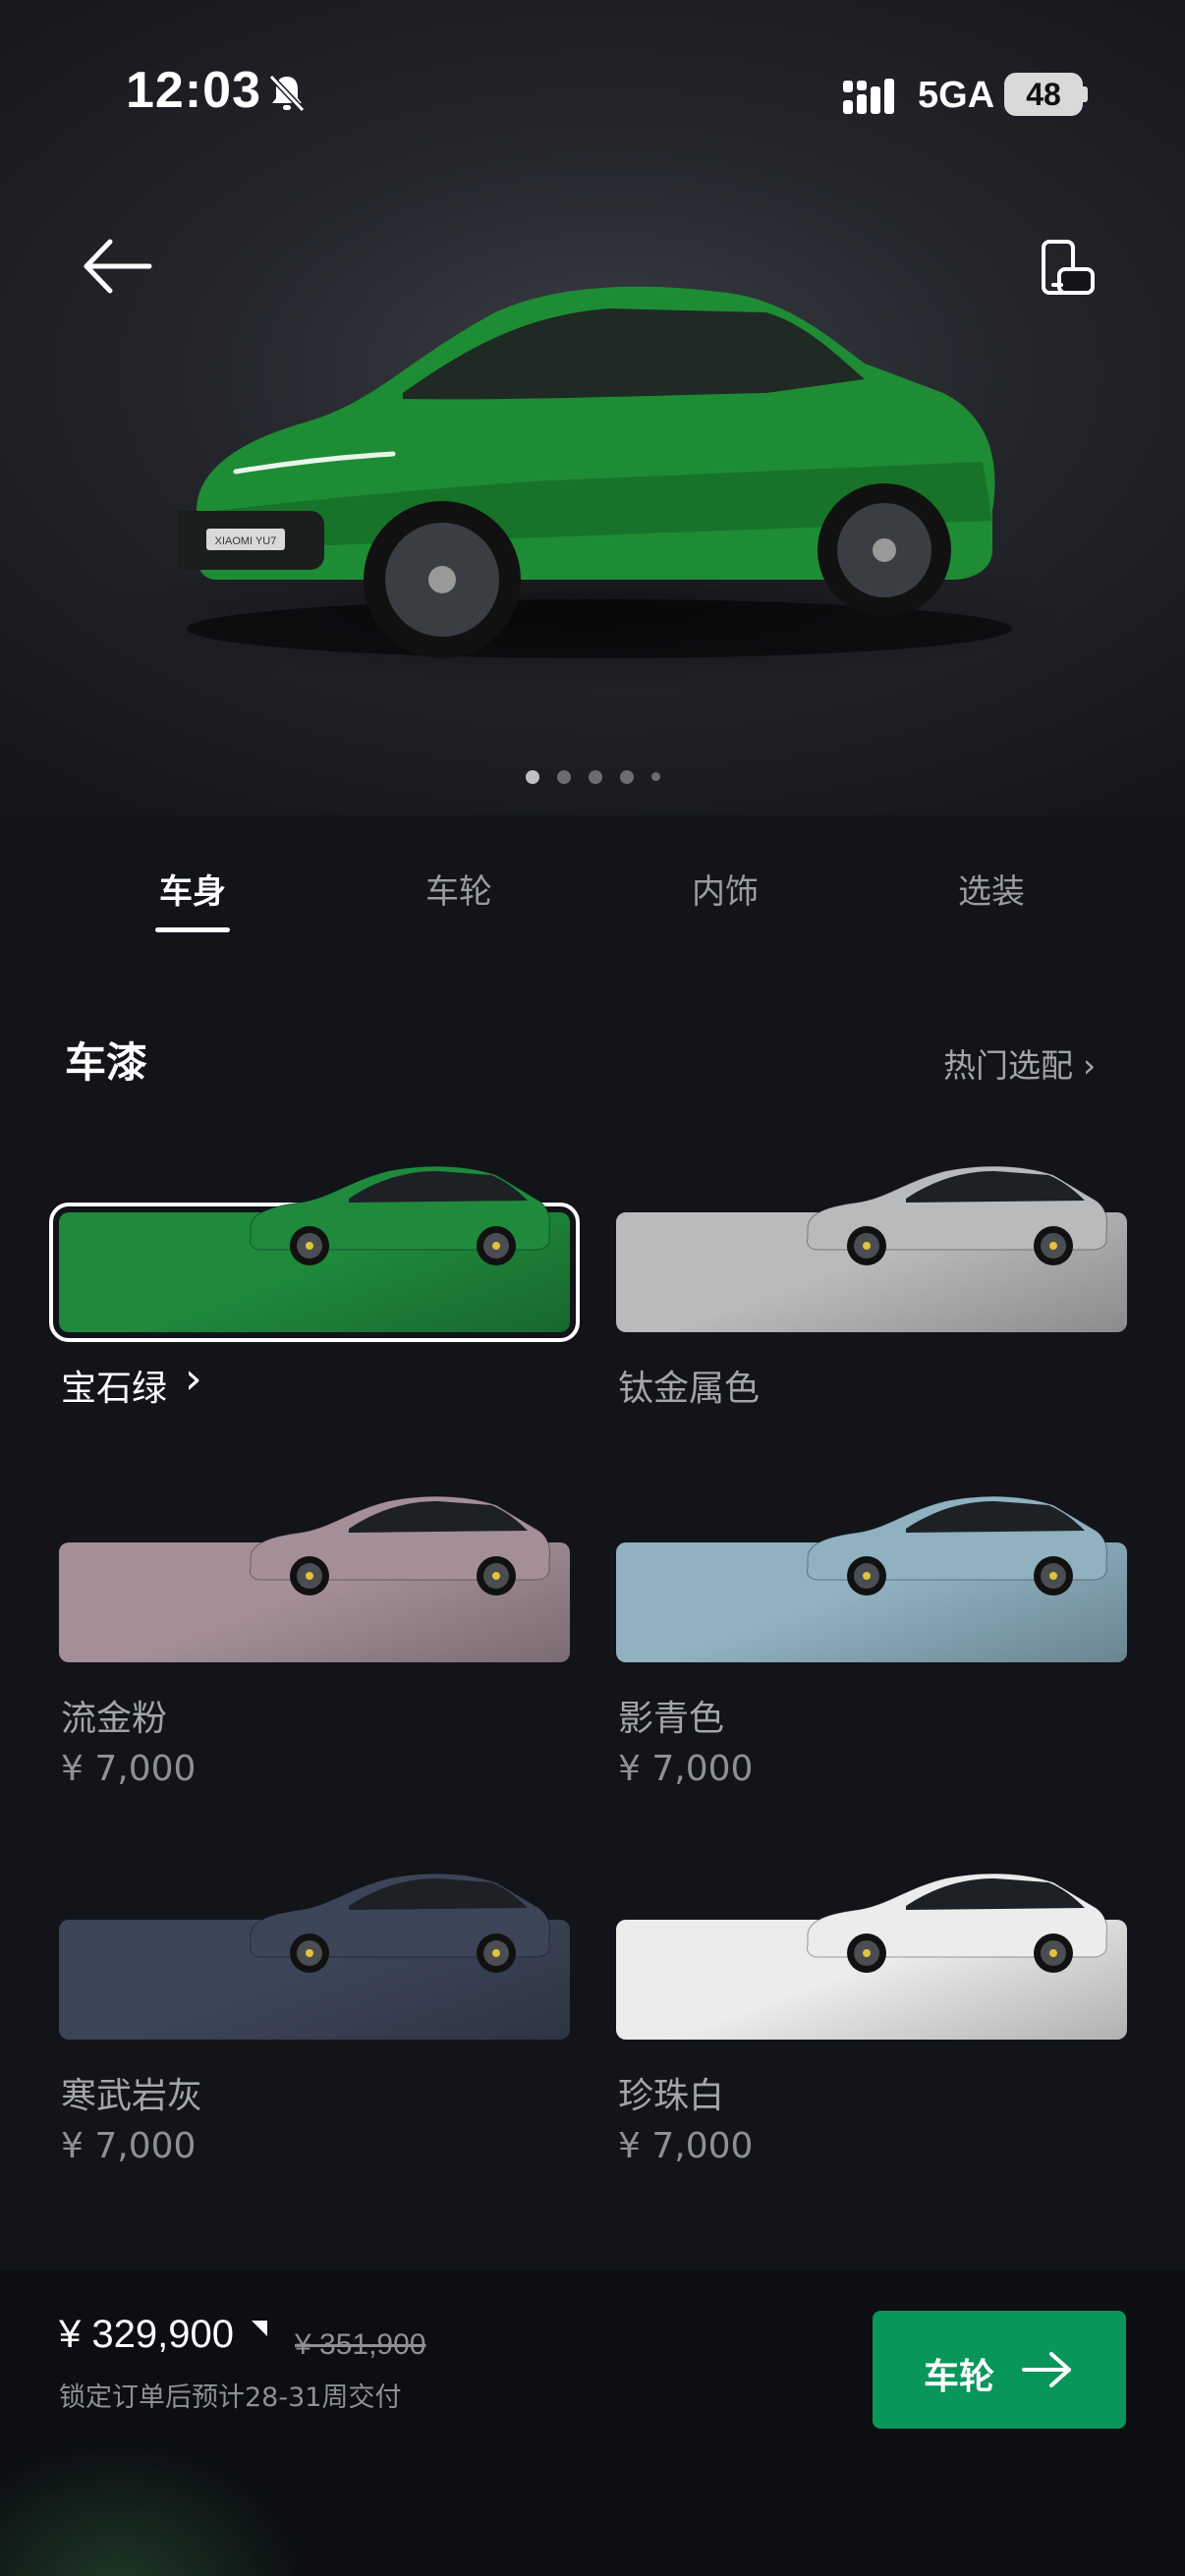 This screenshot has height=2576, width=1185. What do you see at coordinates (1085, 94) in the screenshot?
I see `battery-tip` at bounding box center [1085, 94].